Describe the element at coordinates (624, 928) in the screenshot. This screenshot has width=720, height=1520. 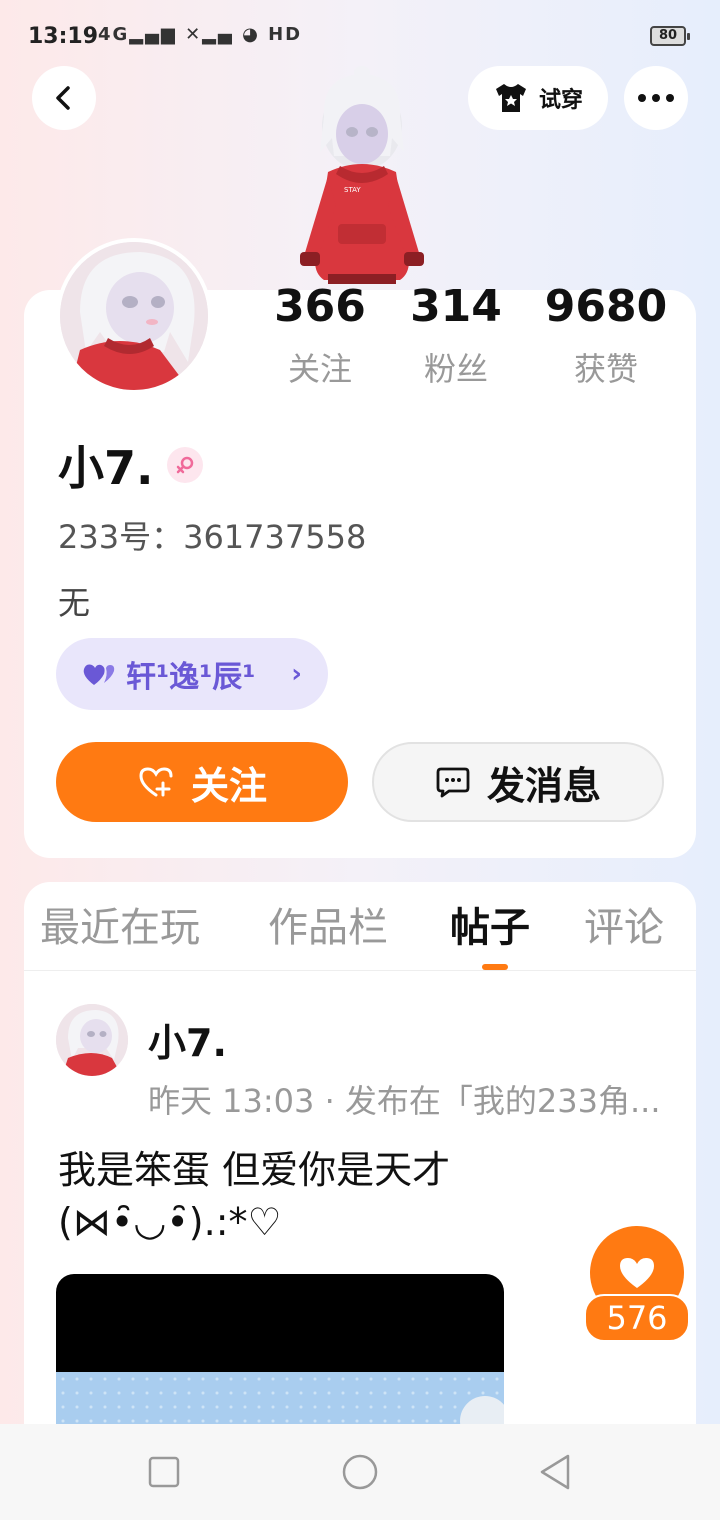
I see `tab-comments: 评论` at that location.